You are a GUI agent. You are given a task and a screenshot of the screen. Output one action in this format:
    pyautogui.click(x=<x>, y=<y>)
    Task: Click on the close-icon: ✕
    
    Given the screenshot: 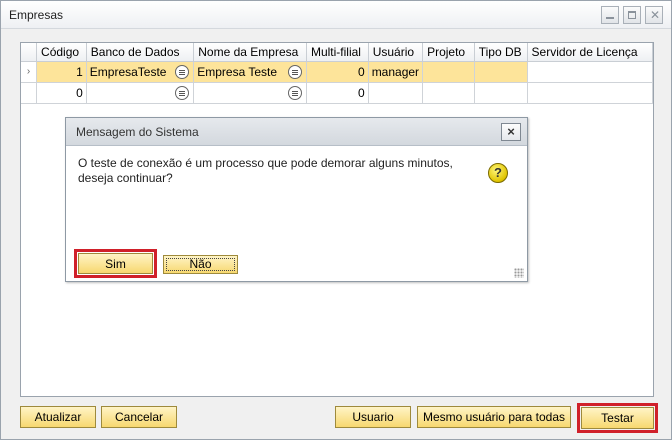 What is the action you would take?
    pyautogui.click(x=655, y=15)
    